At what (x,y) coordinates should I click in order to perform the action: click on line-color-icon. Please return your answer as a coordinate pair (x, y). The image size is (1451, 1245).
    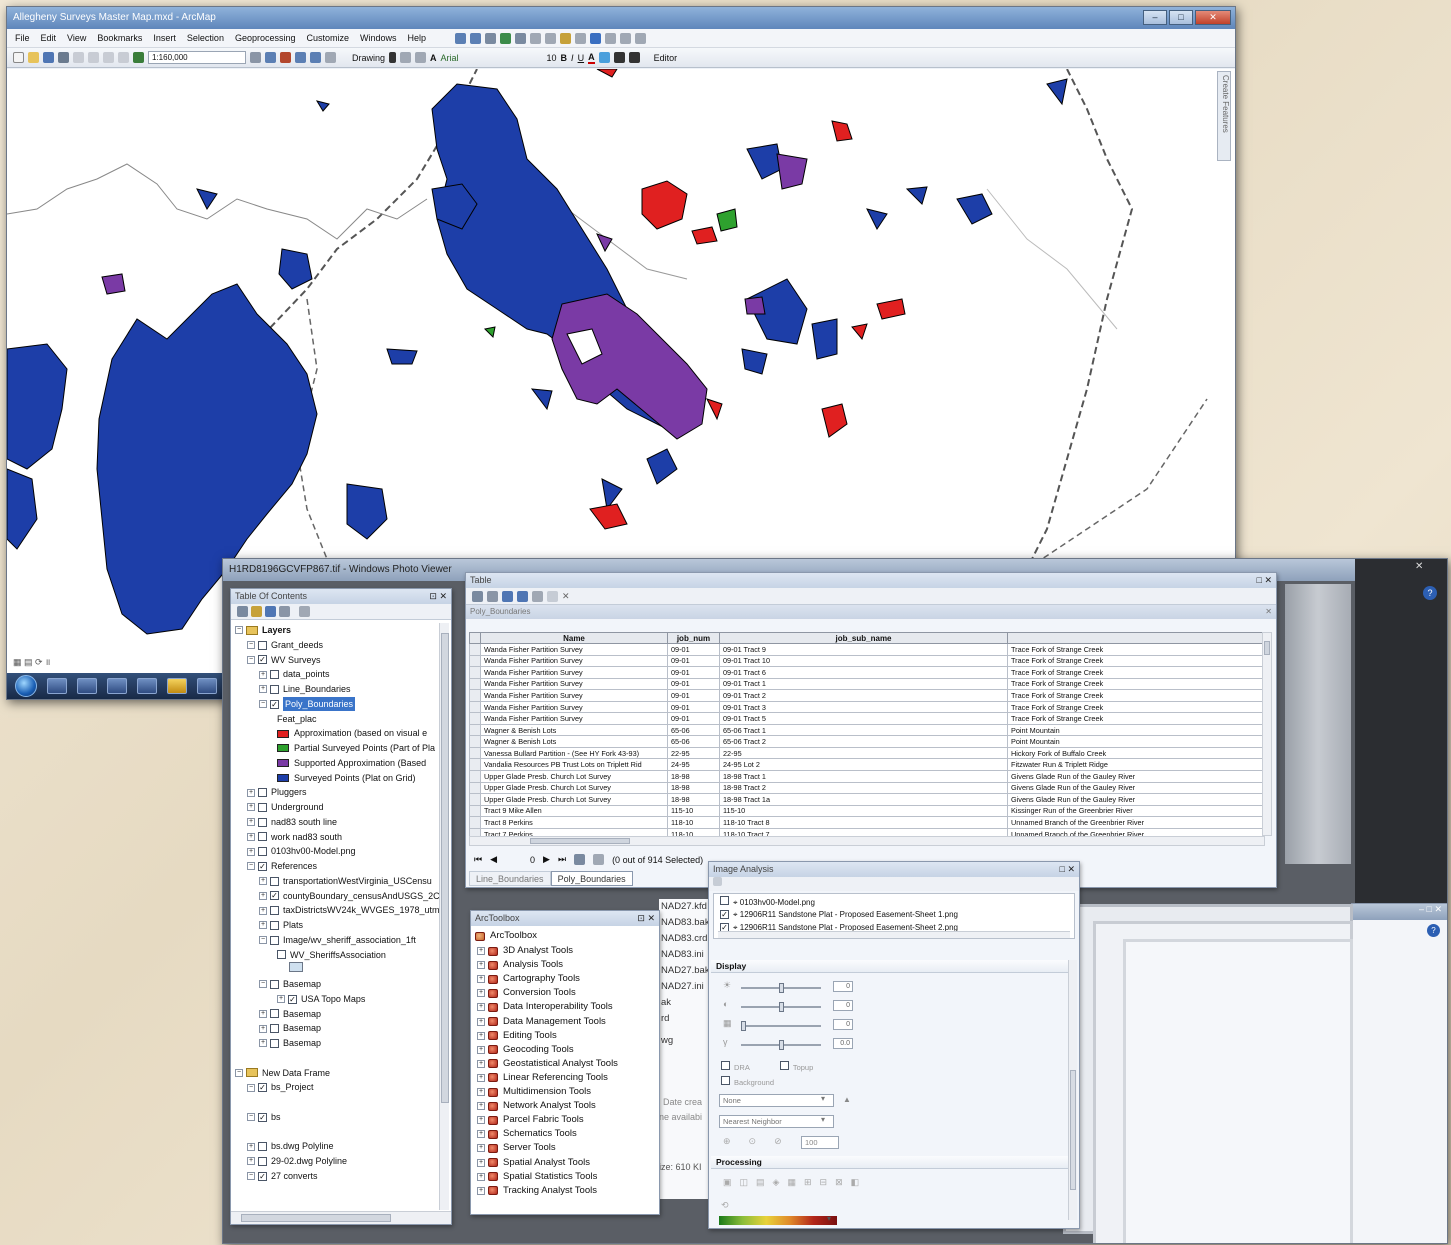
    Looking at the image, I should click on (619, 57).